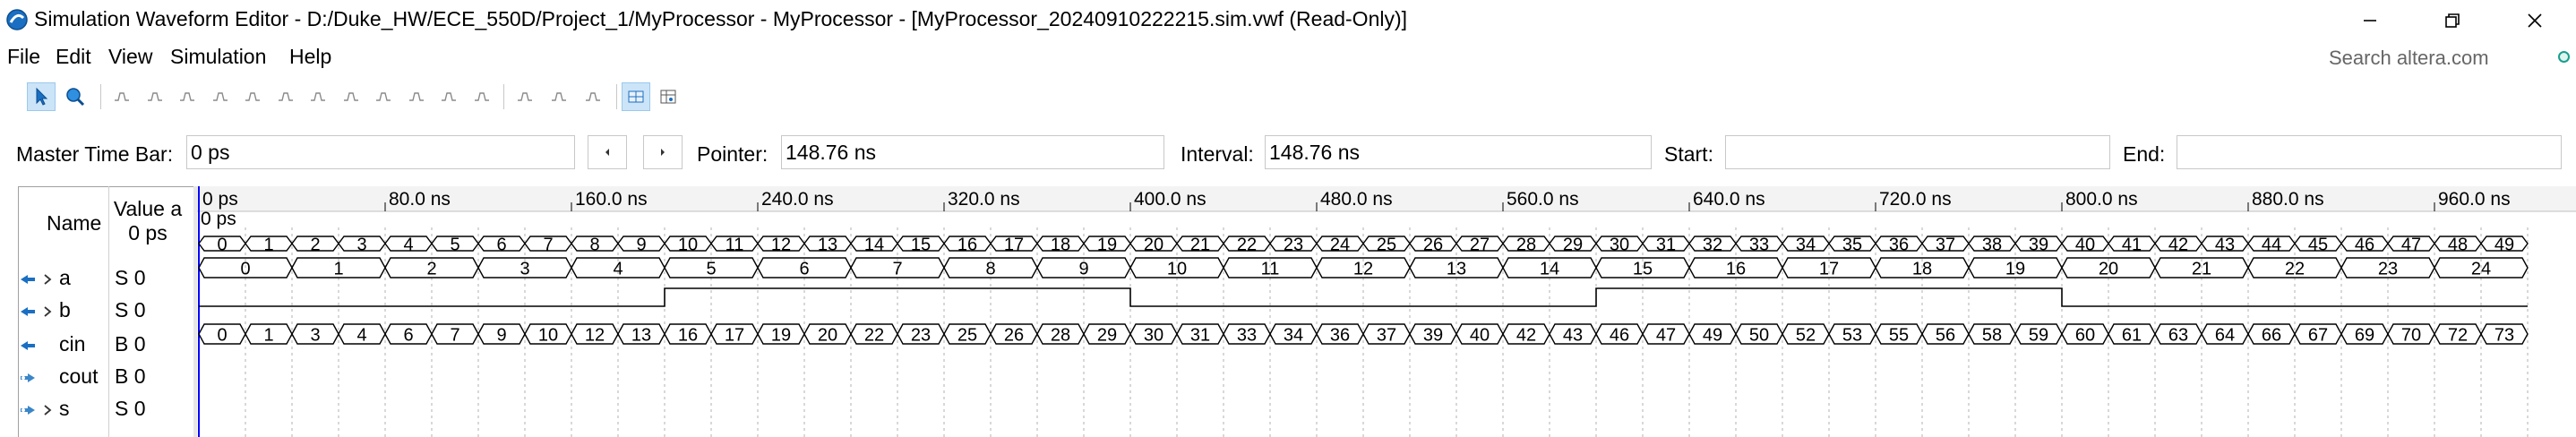  Describe the element at coordinates (618, 269) in the screenshot. I see `bus-a-value-label: 4` at that location.